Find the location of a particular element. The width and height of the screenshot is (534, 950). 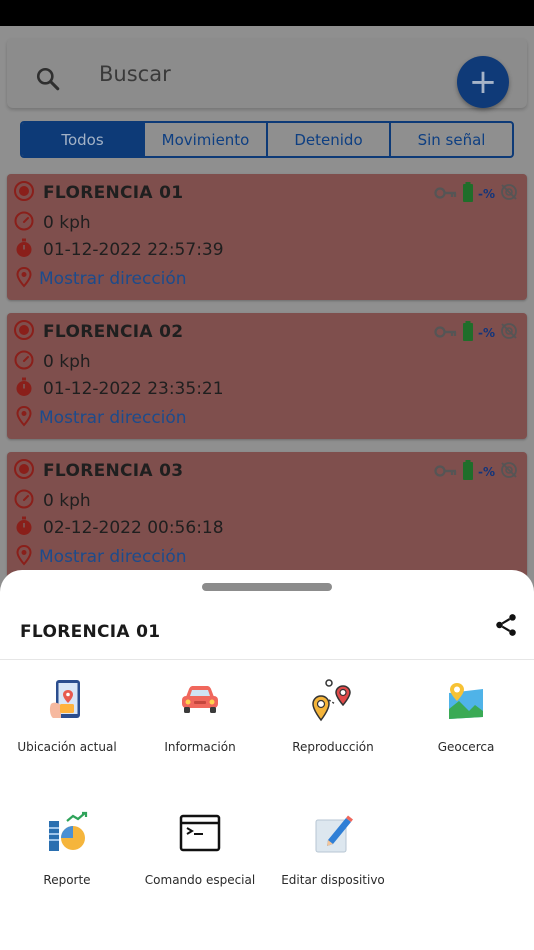

action-label: Reproducción is located at coordinates (333, 747).